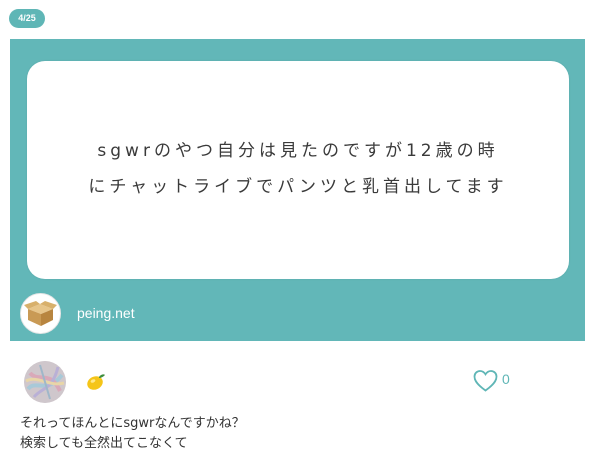 The height and width of the screenshot is (474, 594). Describe the element at coordinates (132, 423) in the screenshot. I see `answer-line: それってほんとにsgwrなんですかね？` at that location.